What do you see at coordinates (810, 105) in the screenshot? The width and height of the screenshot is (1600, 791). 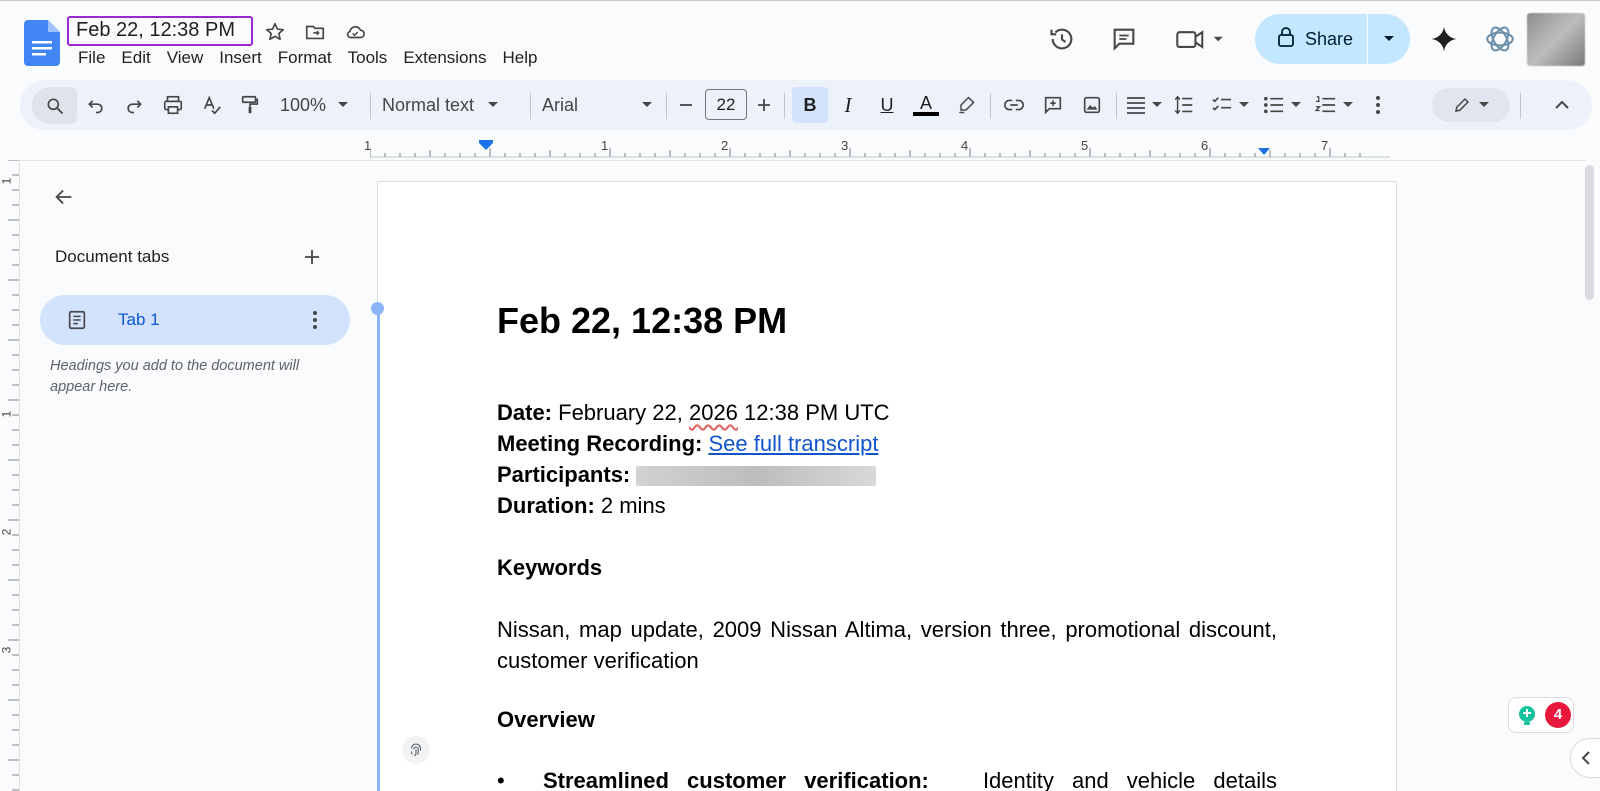 I see `bold-button: B` at bounding box center [810, 105].